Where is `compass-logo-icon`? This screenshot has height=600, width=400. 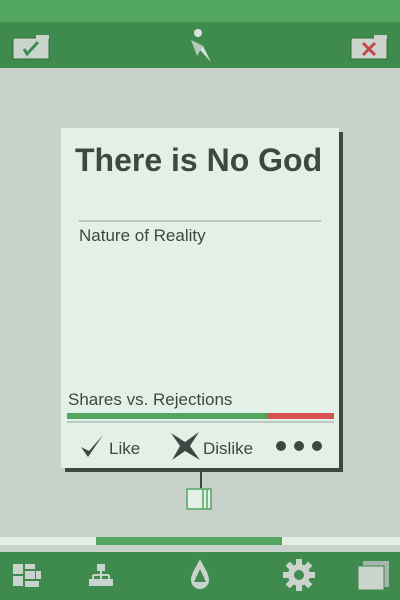
compass-logo-icon is located at coordinates (201, 45).